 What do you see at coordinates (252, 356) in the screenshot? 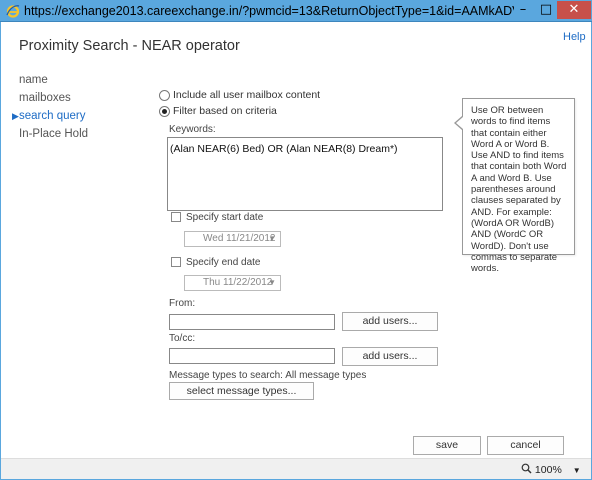
I see `tocc-input` at bounding box center [252, 356].